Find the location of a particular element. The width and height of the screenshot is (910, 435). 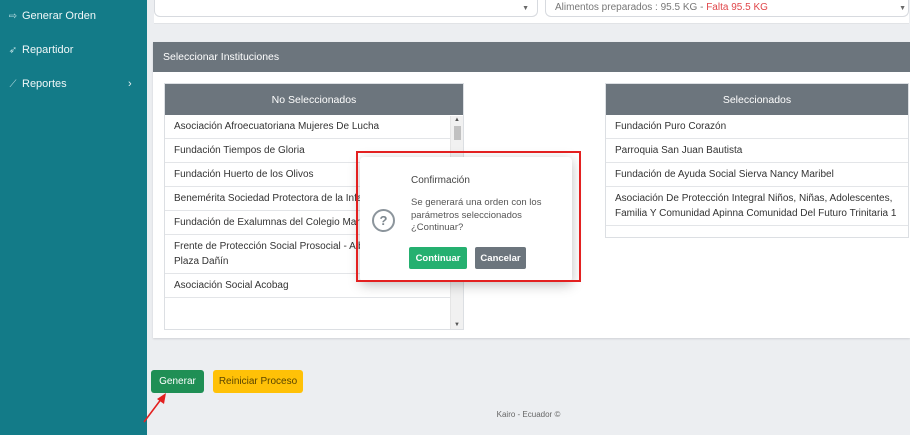

sidebar-item-repartidor: ➶ Repartidor is located at coordinates (41, 50).